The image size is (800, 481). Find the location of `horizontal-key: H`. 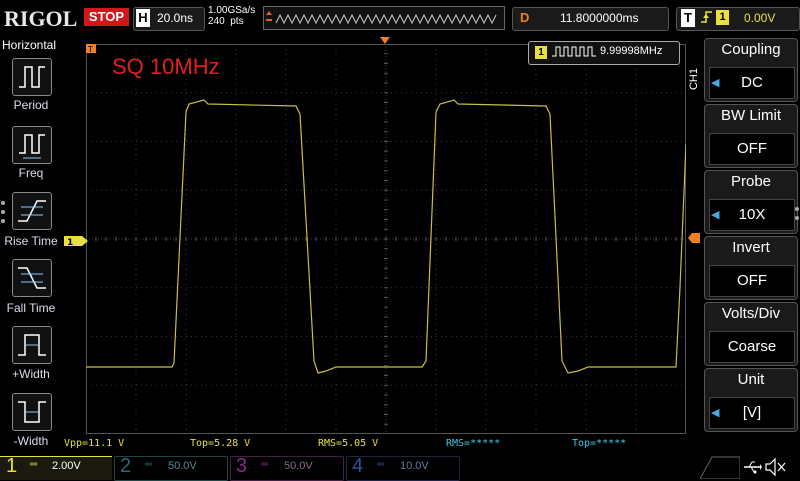

horizontal-key: H is located at coordinates (143, 18).